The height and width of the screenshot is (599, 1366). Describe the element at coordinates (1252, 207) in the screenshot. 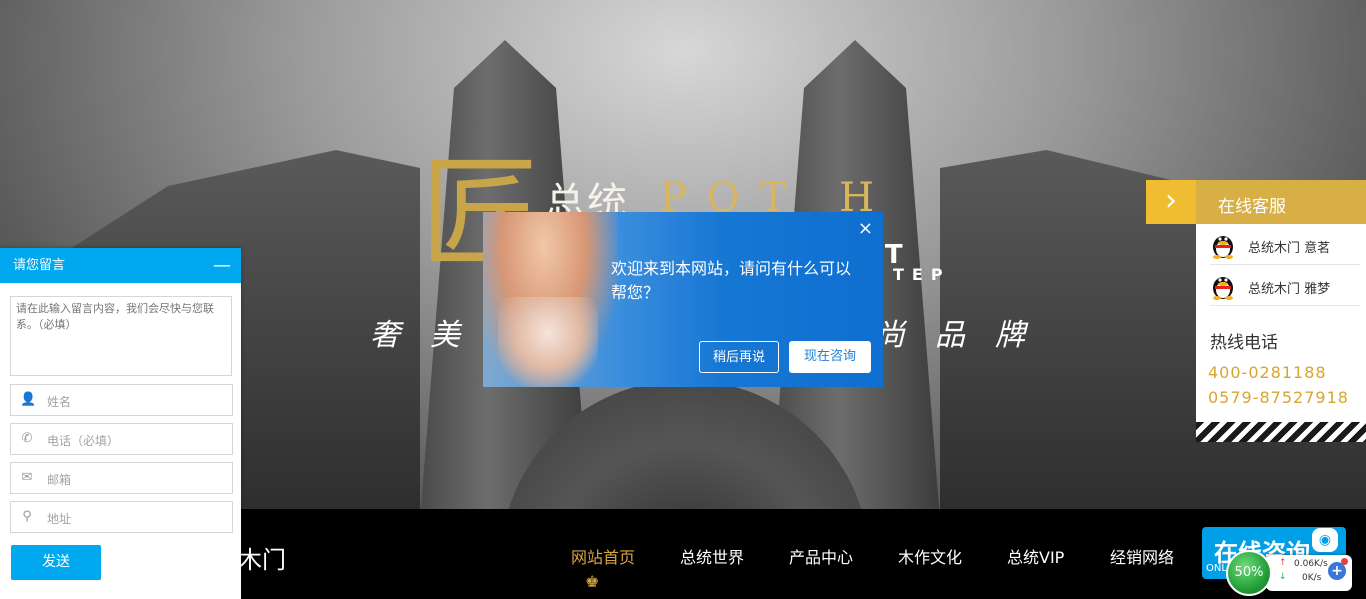

I see `customer-service-title: 在线客服` at that location.